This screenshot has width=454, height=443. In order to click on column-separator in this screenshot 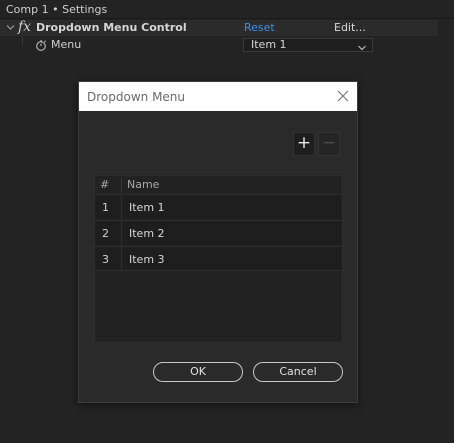, I will do `click(121, 185)`.